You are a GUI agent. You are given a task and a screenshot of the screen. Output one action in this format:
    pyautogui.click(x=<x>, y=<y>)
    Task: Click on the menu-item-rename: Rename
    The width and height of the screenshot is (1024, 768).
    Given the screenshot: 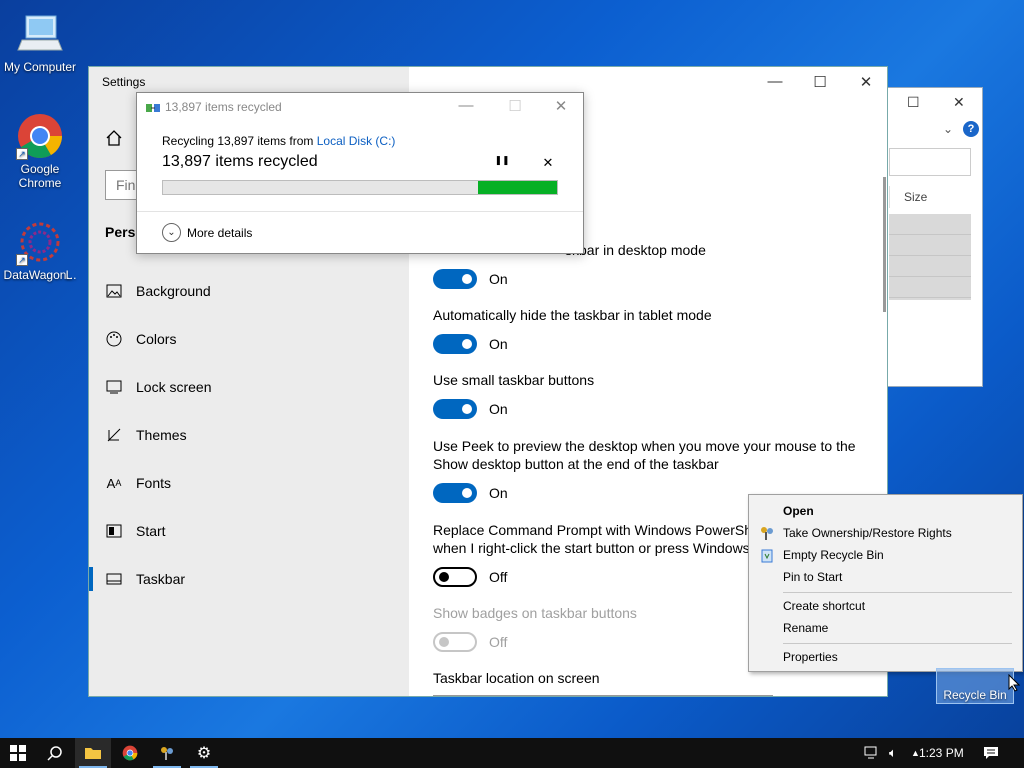 What is the action you would take?
    pyautogui.click(x=885, y=628)
    